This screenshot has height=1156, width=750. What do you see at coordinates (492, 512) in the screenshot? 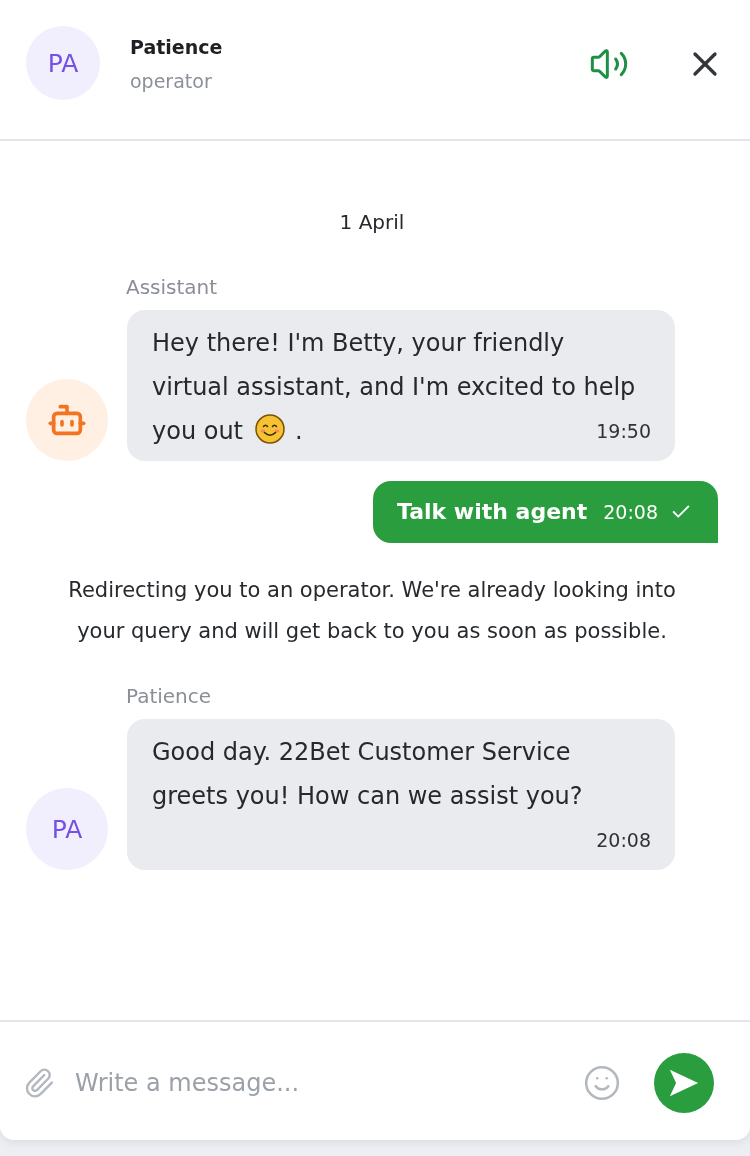
I see `message-text: Talk with agent` at bounding box center [492, 512].